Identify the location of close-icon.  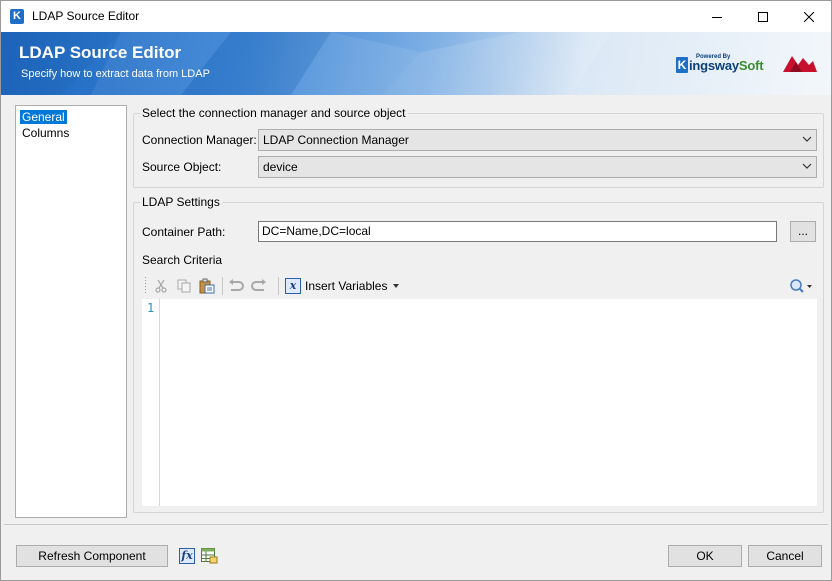
(809, 16).